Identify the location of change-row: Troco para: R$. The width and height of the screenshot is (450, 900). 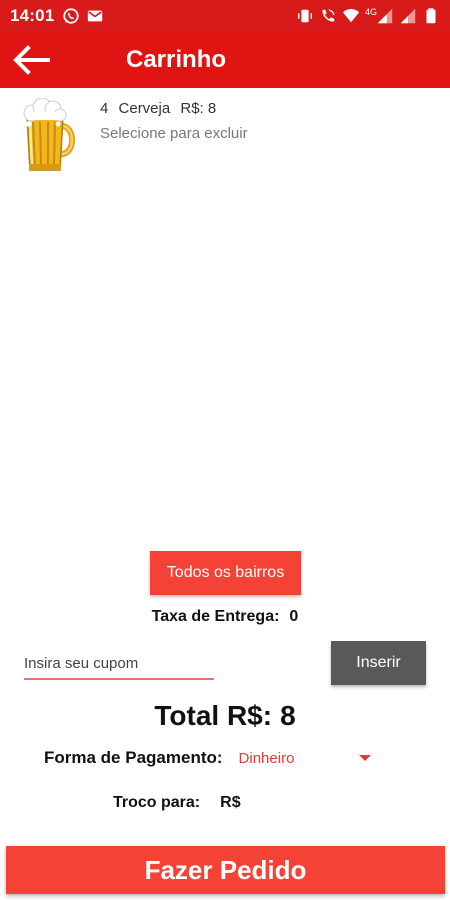
(177, 803).